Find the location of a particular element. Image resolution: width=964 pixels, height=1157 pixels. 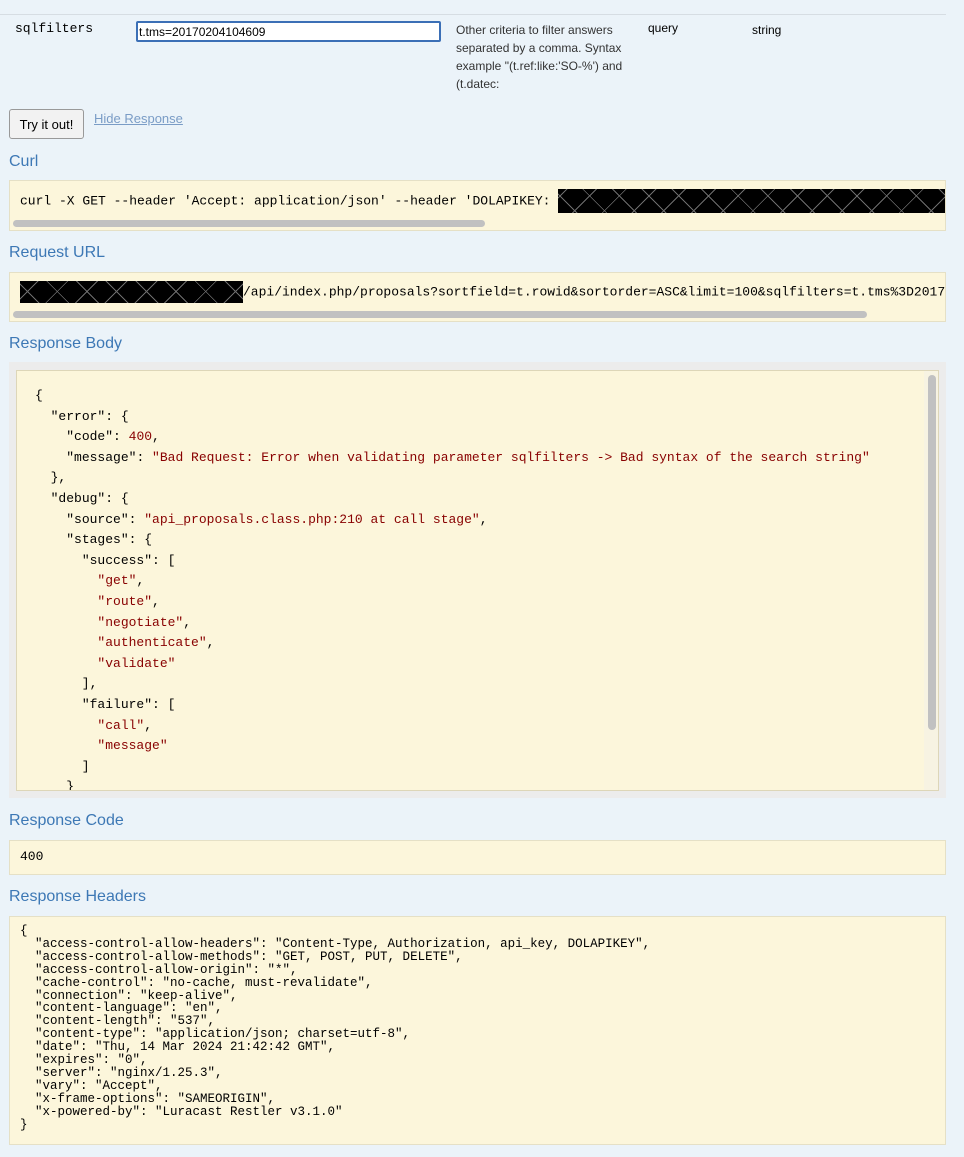

param-description-line: example "(t.ref:like:'SO-%') and is located at coordinates (539, 66).